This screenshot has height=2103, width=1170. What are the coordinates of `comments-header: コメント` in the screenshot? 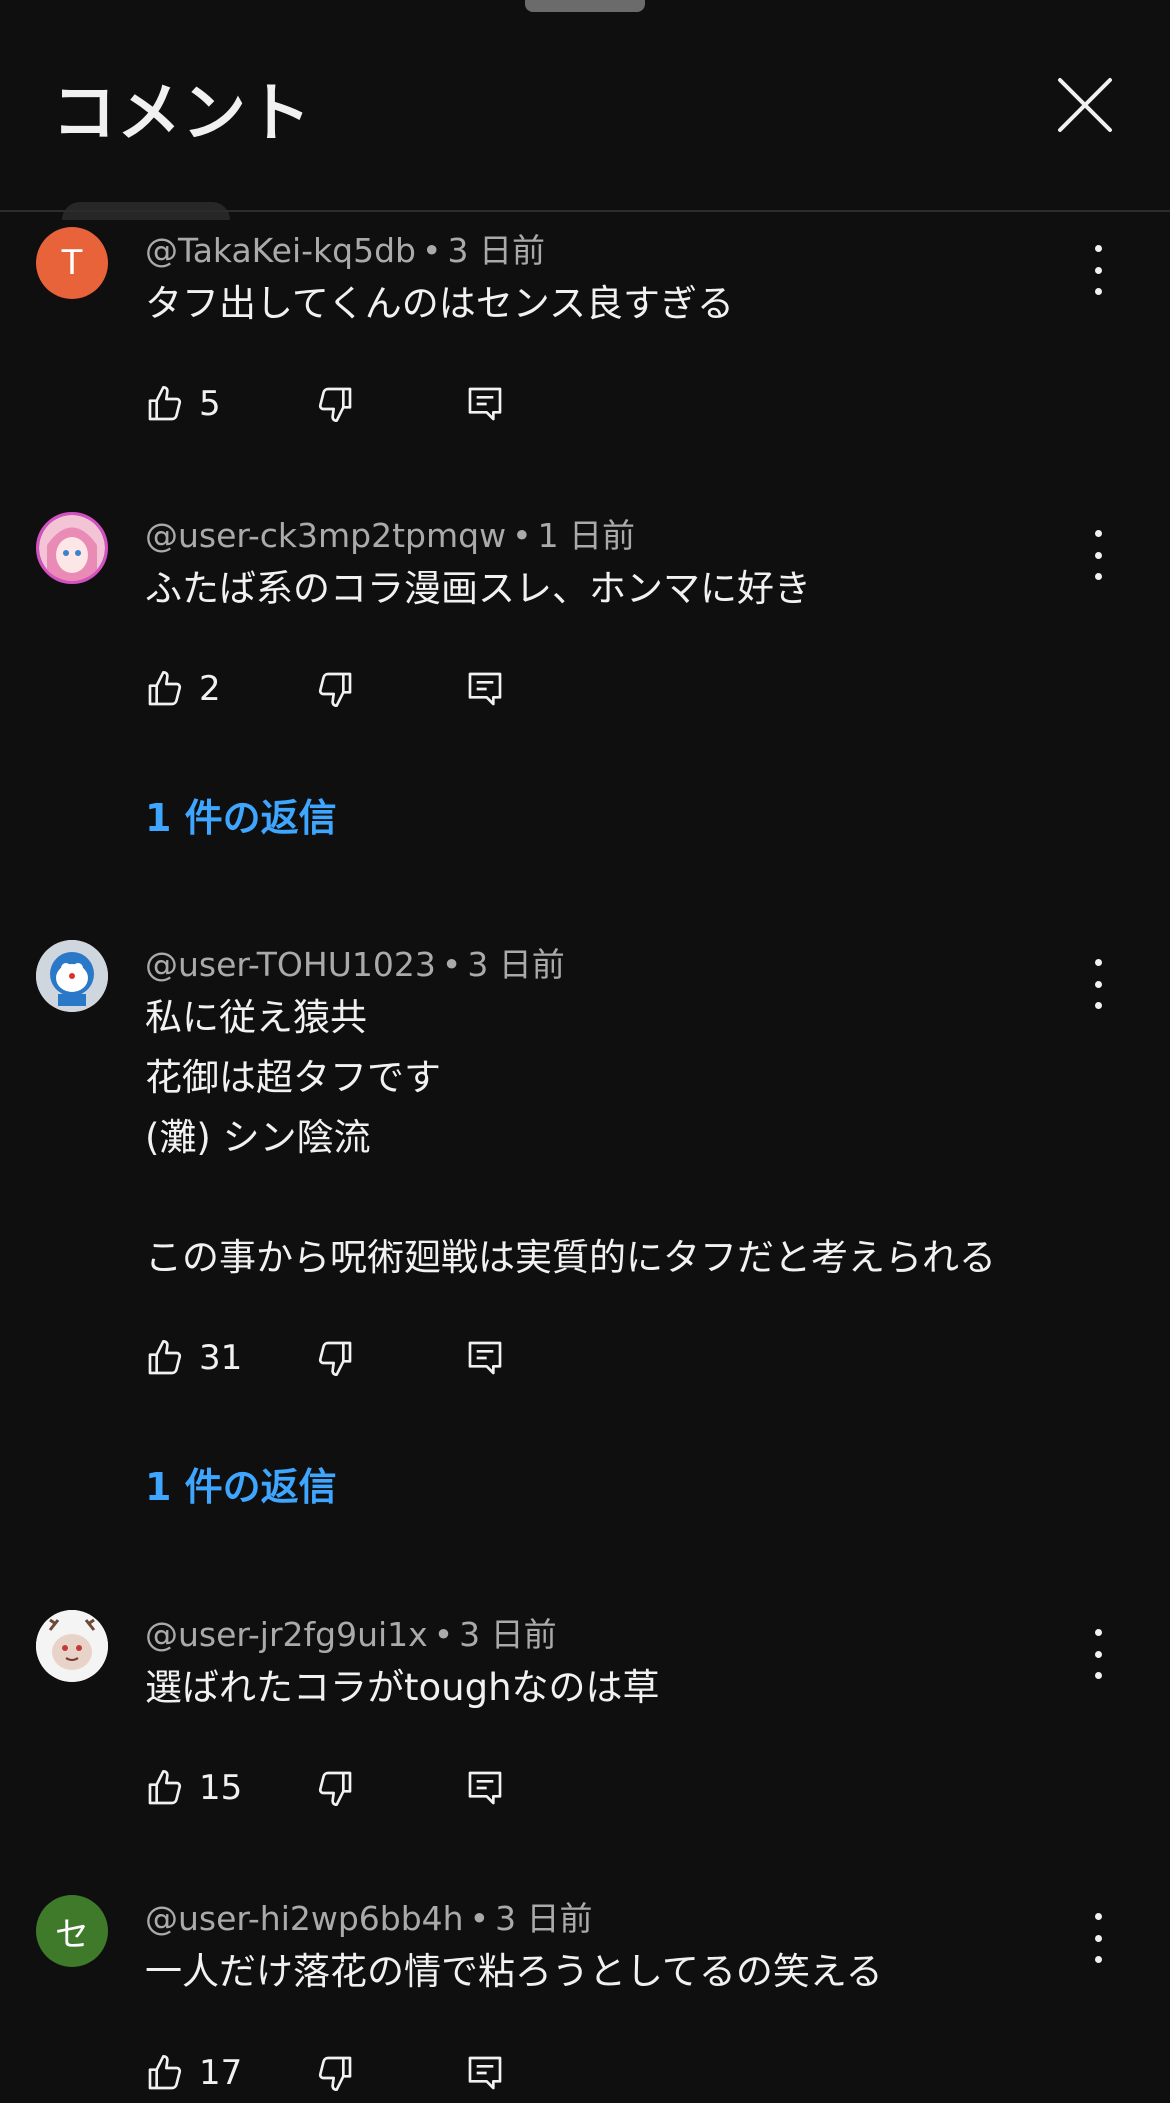 It's located at (585, 105).